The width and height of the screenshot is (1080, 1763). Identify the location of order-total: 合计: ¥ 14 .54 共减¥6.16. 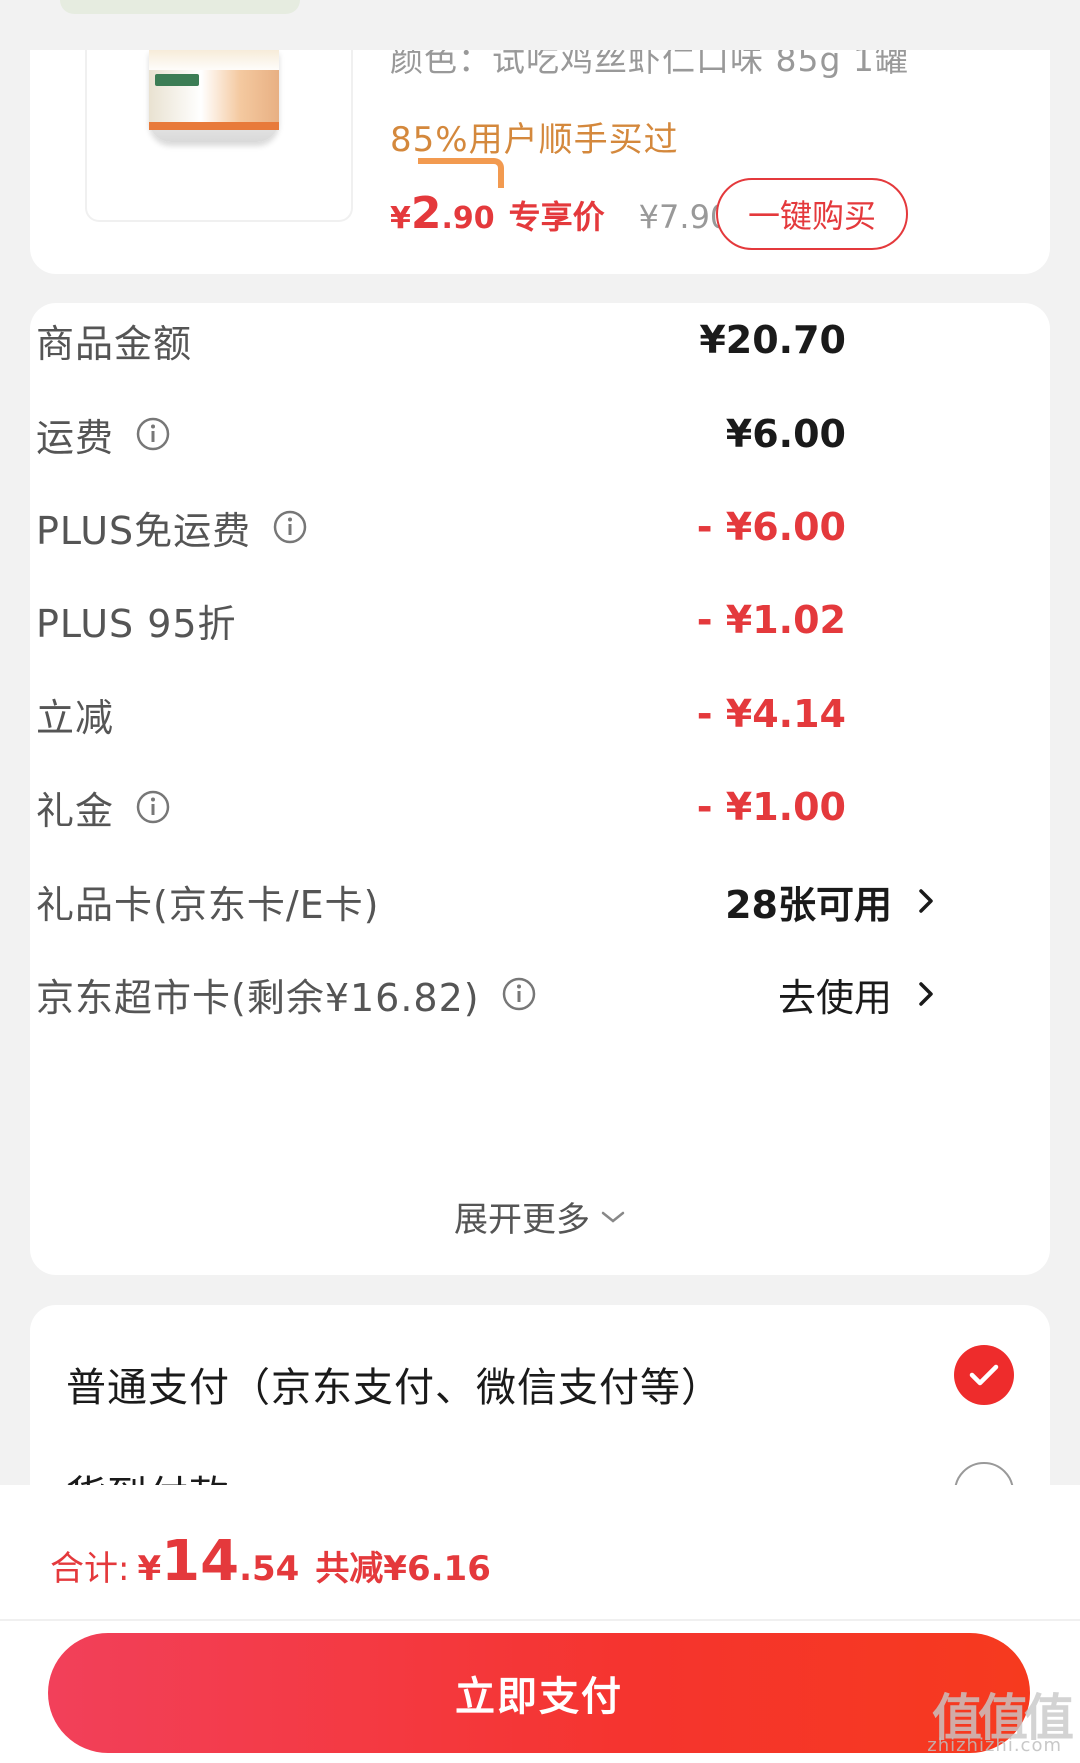
(270, 1561).